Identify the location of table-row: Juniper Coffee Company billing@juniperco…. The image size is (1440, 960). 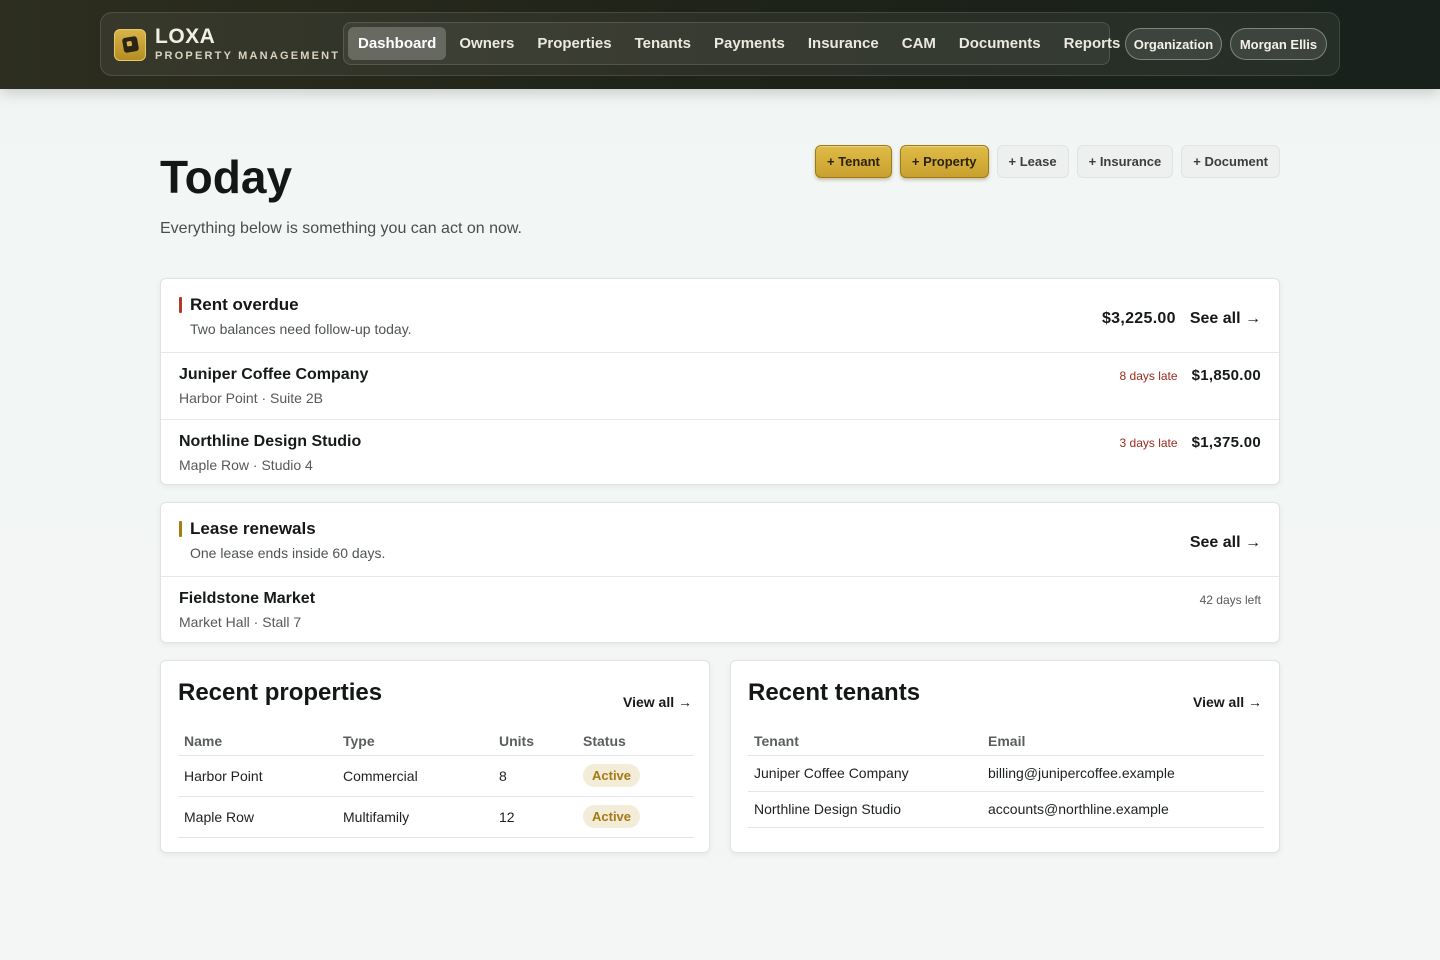
(1006, 773).